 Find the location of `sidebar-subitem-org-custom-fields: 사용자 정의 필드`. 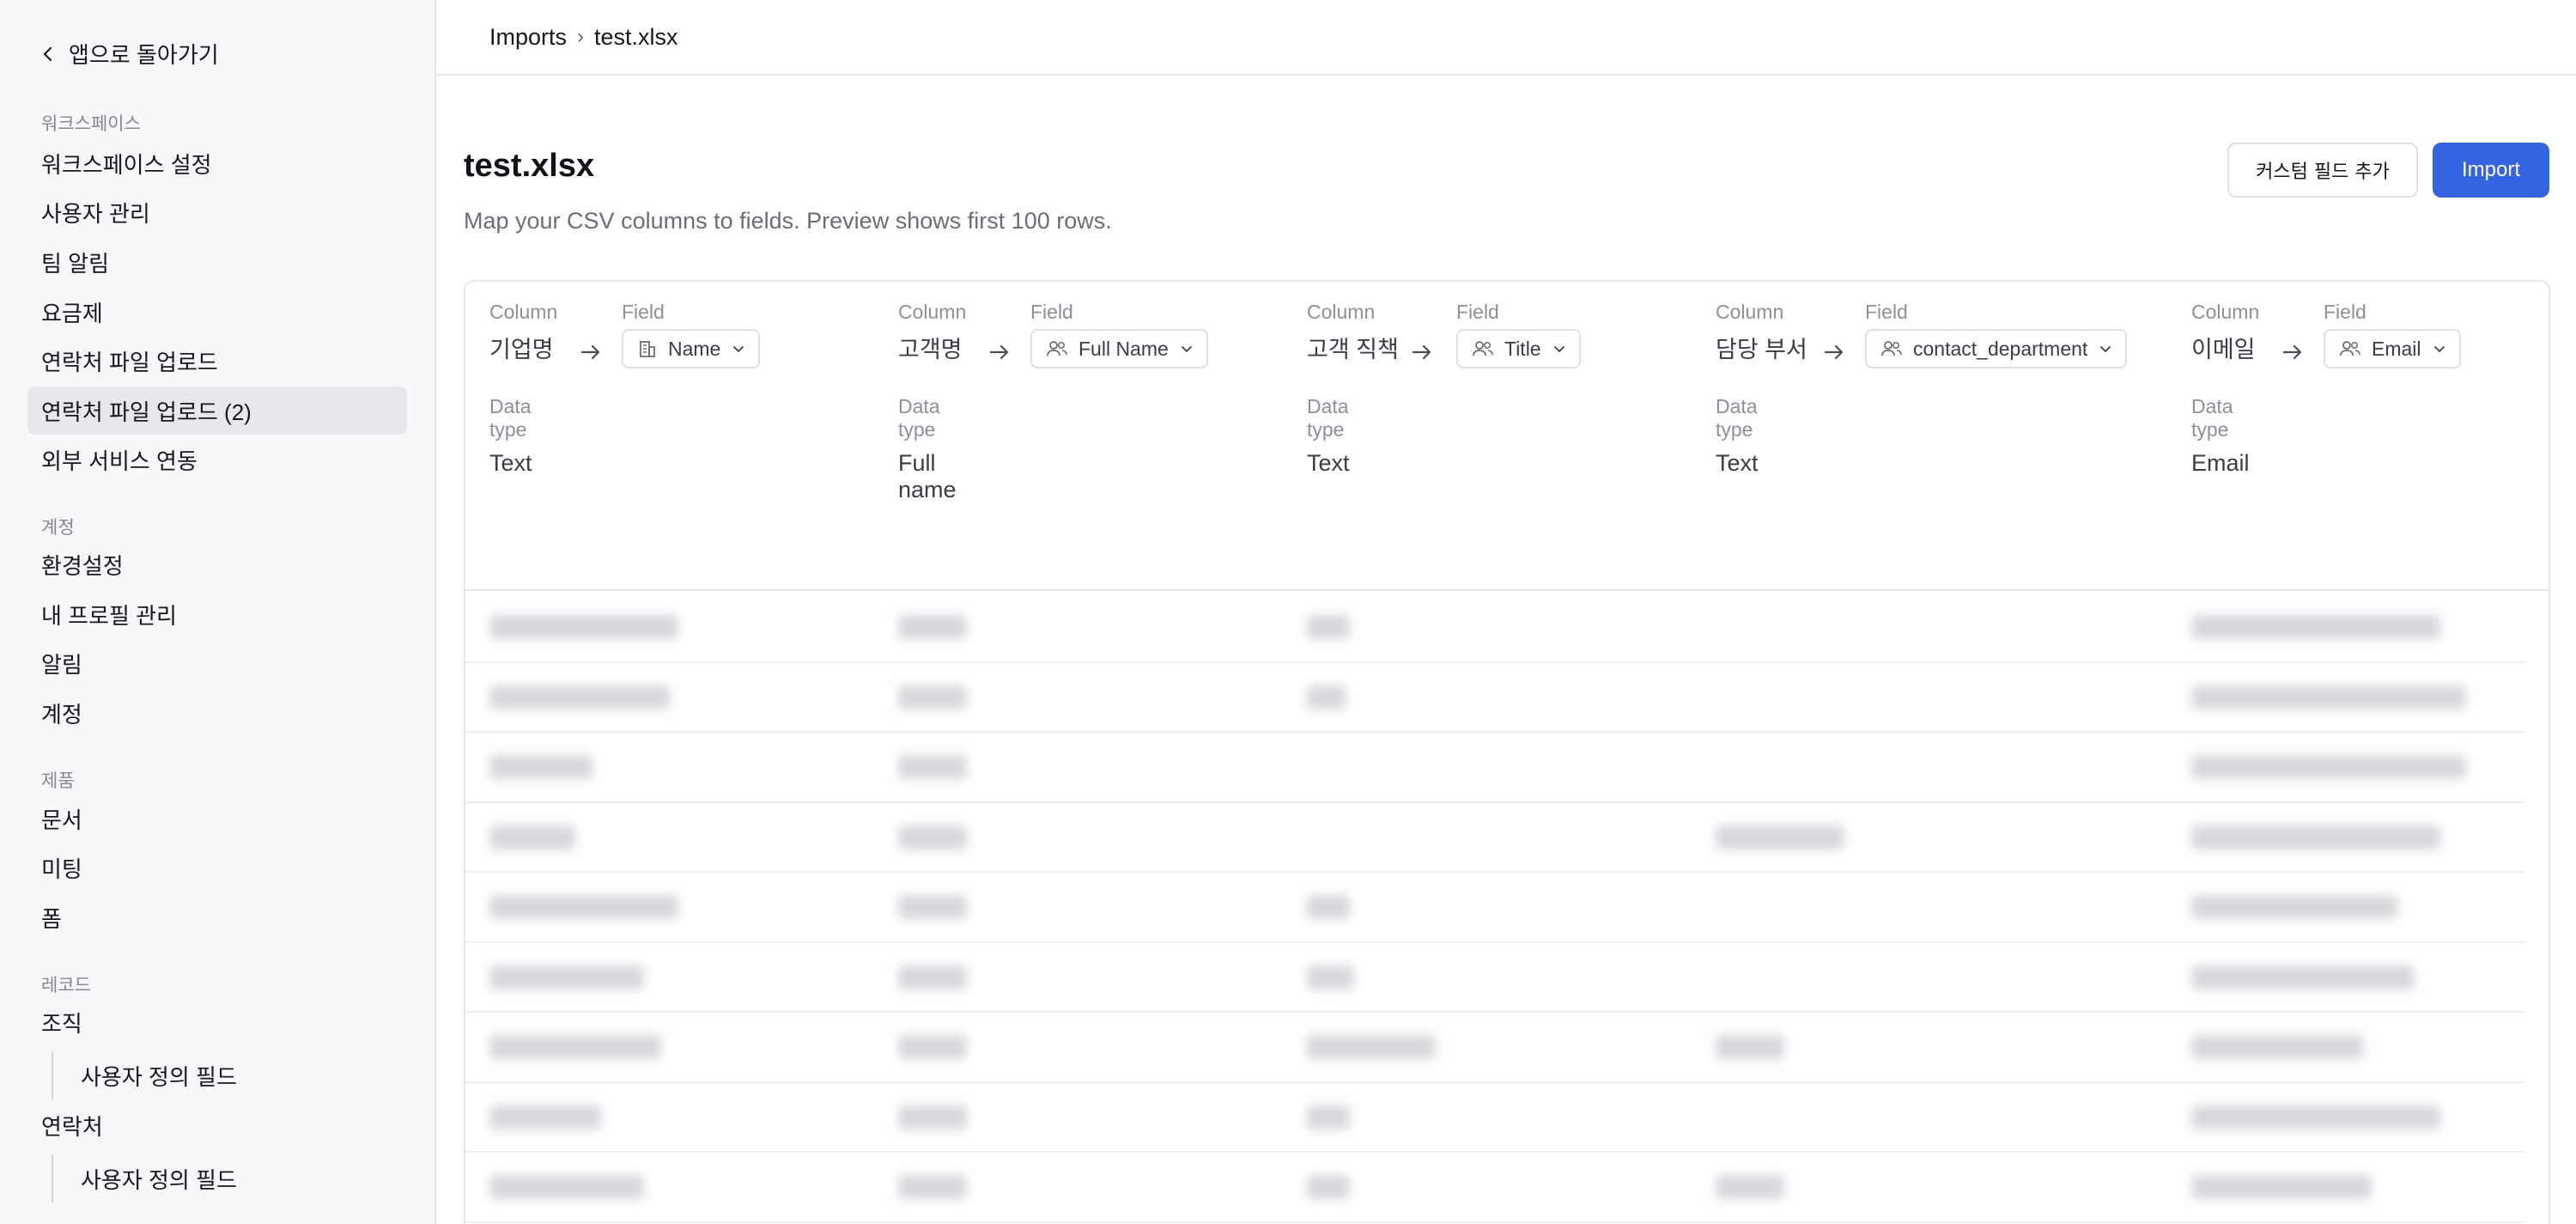

sidebar-subitem-org-custom-fields: 사용자 정의 필드 is located at coordinates (144, 1075).